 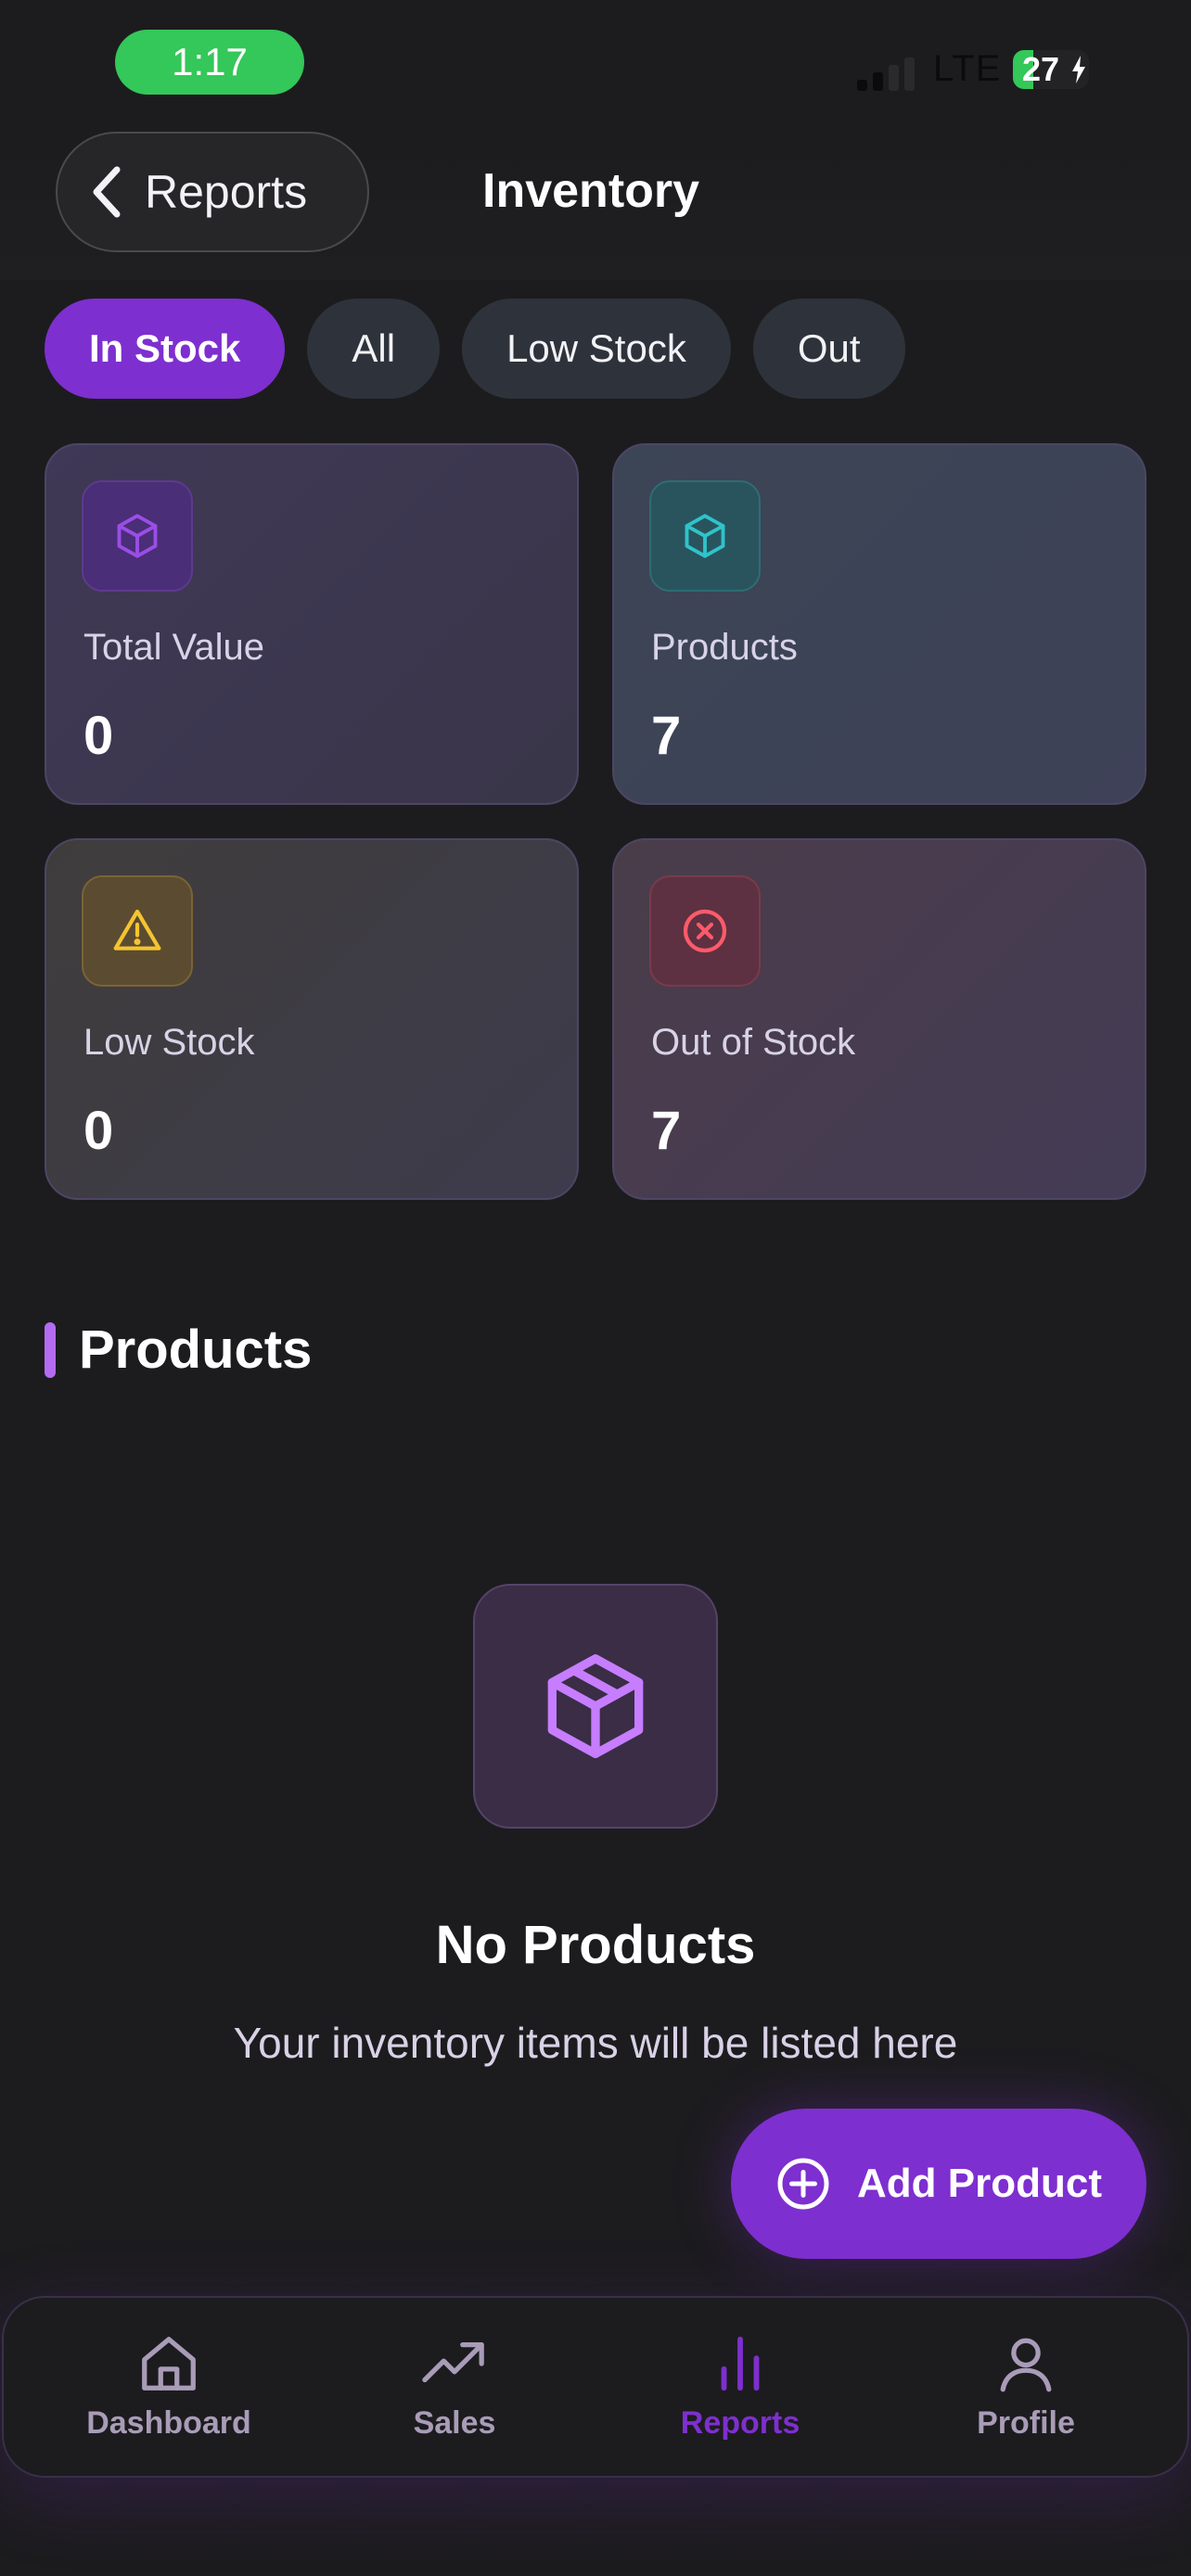 What do you see at coordinates (879, 624) in the screenshot?
I see `stat-card-products: Products 7` at bounding box center [879, 624].